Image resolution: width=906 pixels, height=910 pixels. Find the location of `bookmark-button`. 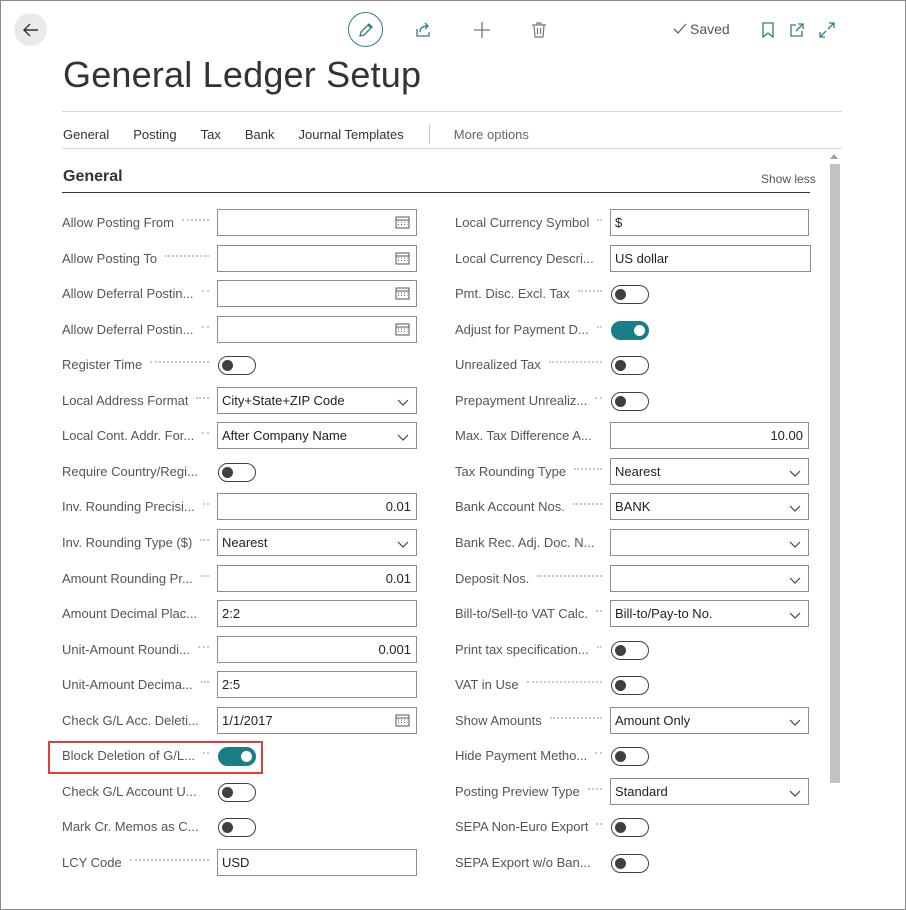

bookmark-button is located at coordinates (768, 30).